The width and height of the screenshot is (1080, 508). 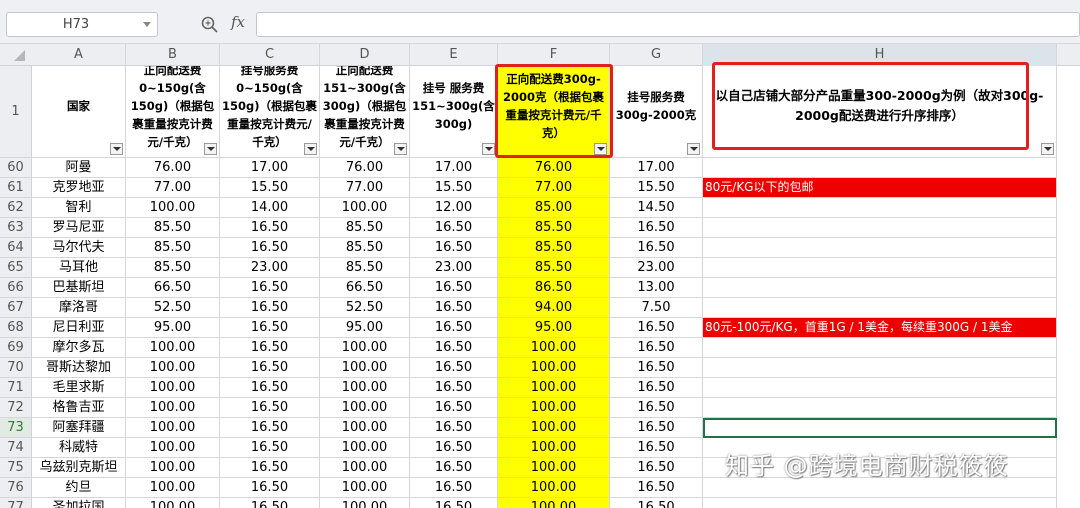 I want to click on cell-dist-0-150: 95.00, so click(x=173, y=328).